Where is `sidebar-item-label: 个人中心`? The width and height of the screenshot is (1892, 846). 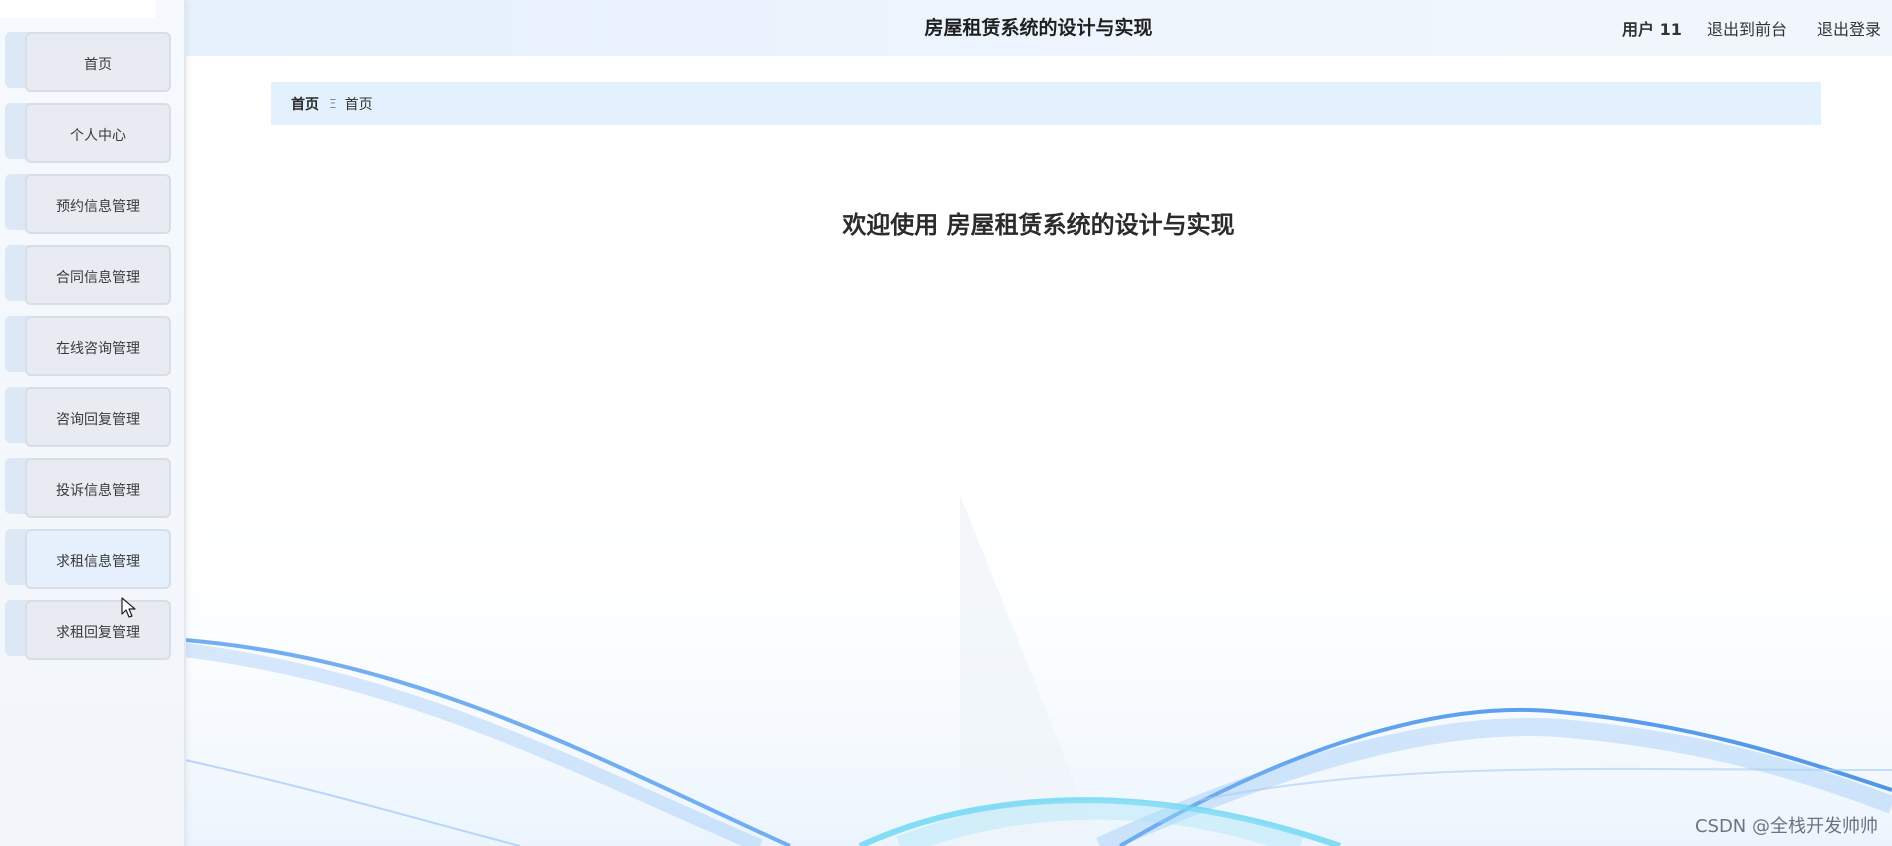
sidebar-item-label: 个人中心 is located at coordinates (98, 133).